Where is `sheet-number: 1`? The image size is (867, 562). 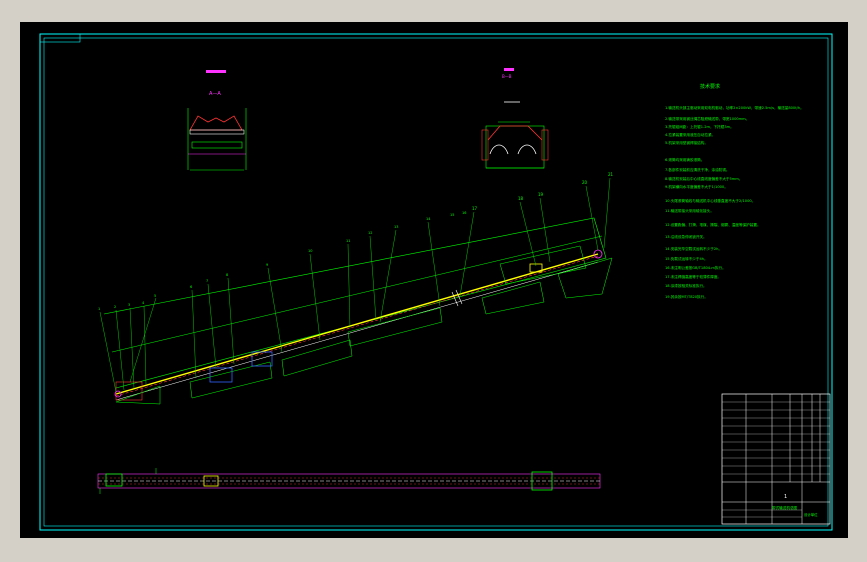 sheet-number: 1 is located at coordinates (785, 497).